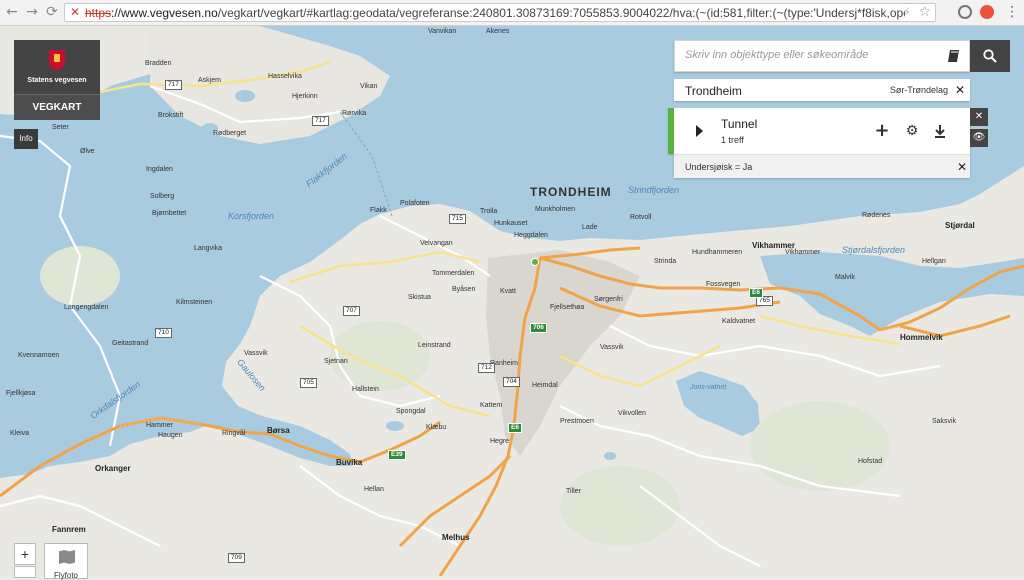 The image size is (1024, 580). What do you see at coordinates (57, 60) in the screenshot?
I see `crest-icon` at bounding box center [57, 60].